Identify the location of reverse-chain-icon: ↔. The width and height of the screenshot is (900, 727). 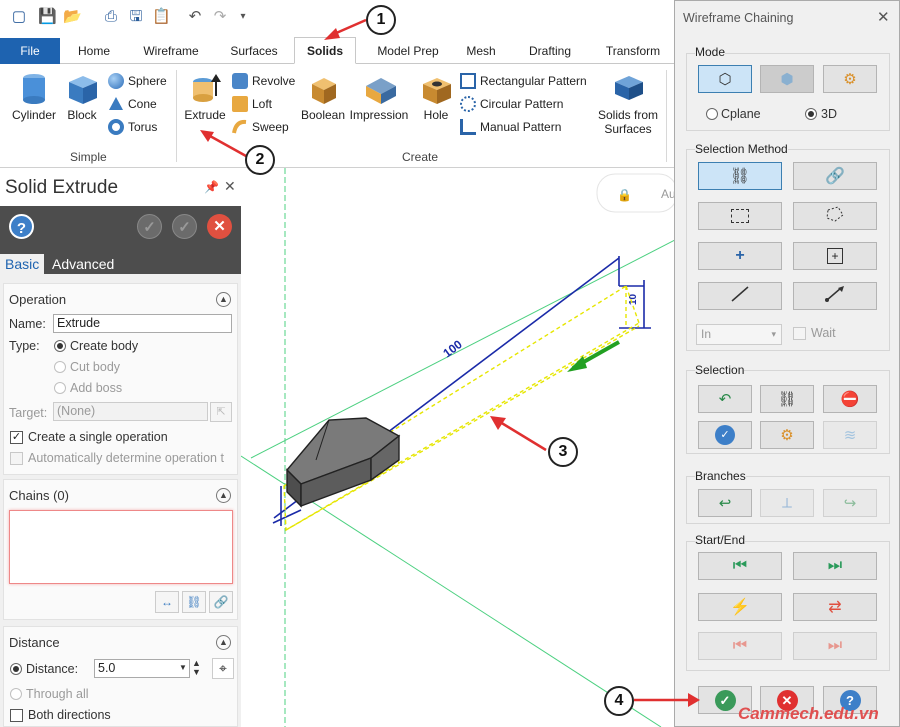
(167, 602).